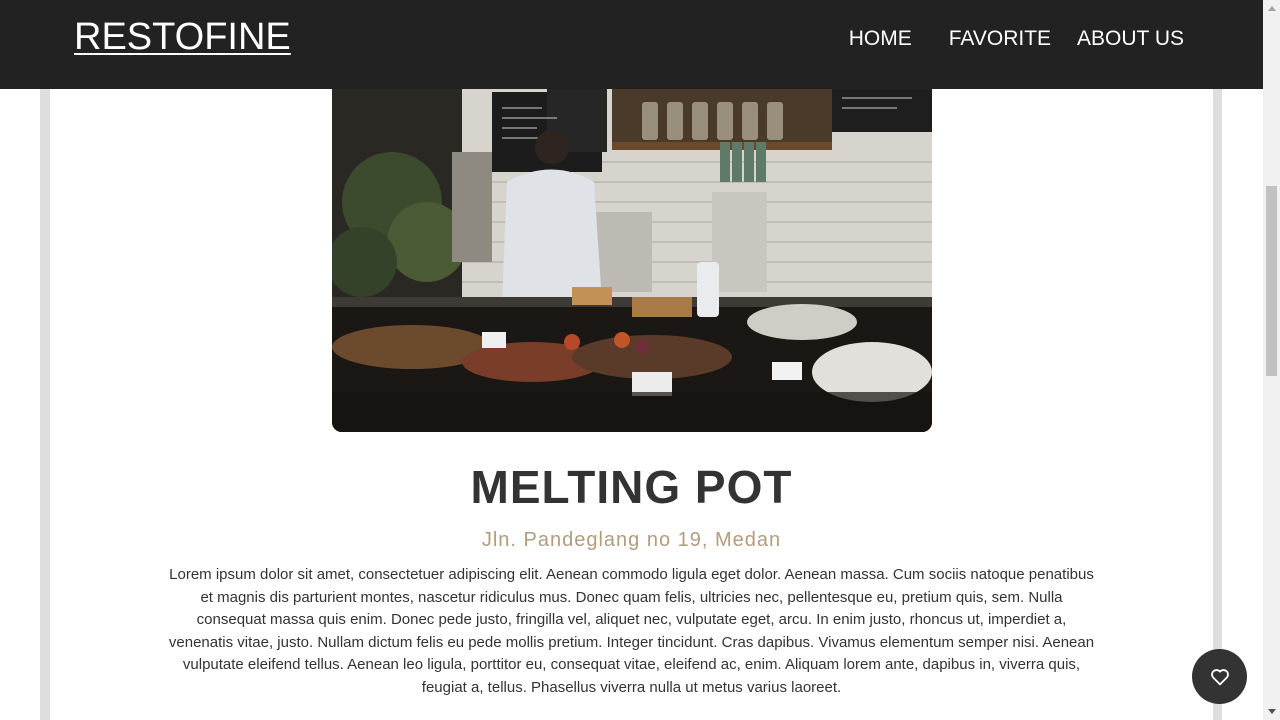 Image resolution: width=1280 pixels, height=720 pixels. I want to click on restaurant-name: MELTING POT, so click(631, 487).